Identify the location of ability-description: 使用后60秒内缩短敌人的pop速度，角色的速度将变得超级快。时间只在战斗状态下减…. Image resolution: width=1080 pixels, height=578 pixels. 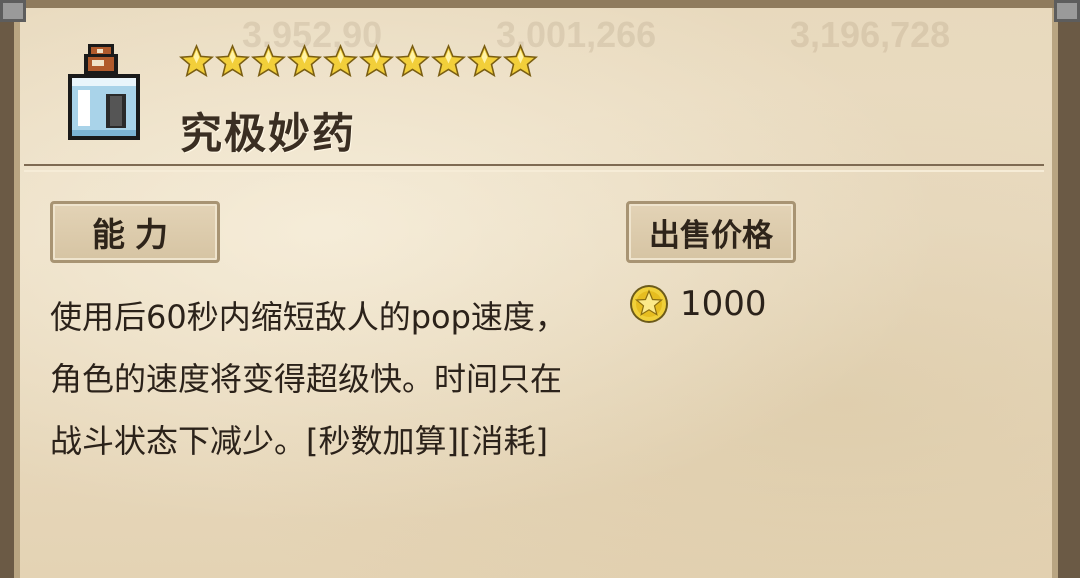
(308, 379).